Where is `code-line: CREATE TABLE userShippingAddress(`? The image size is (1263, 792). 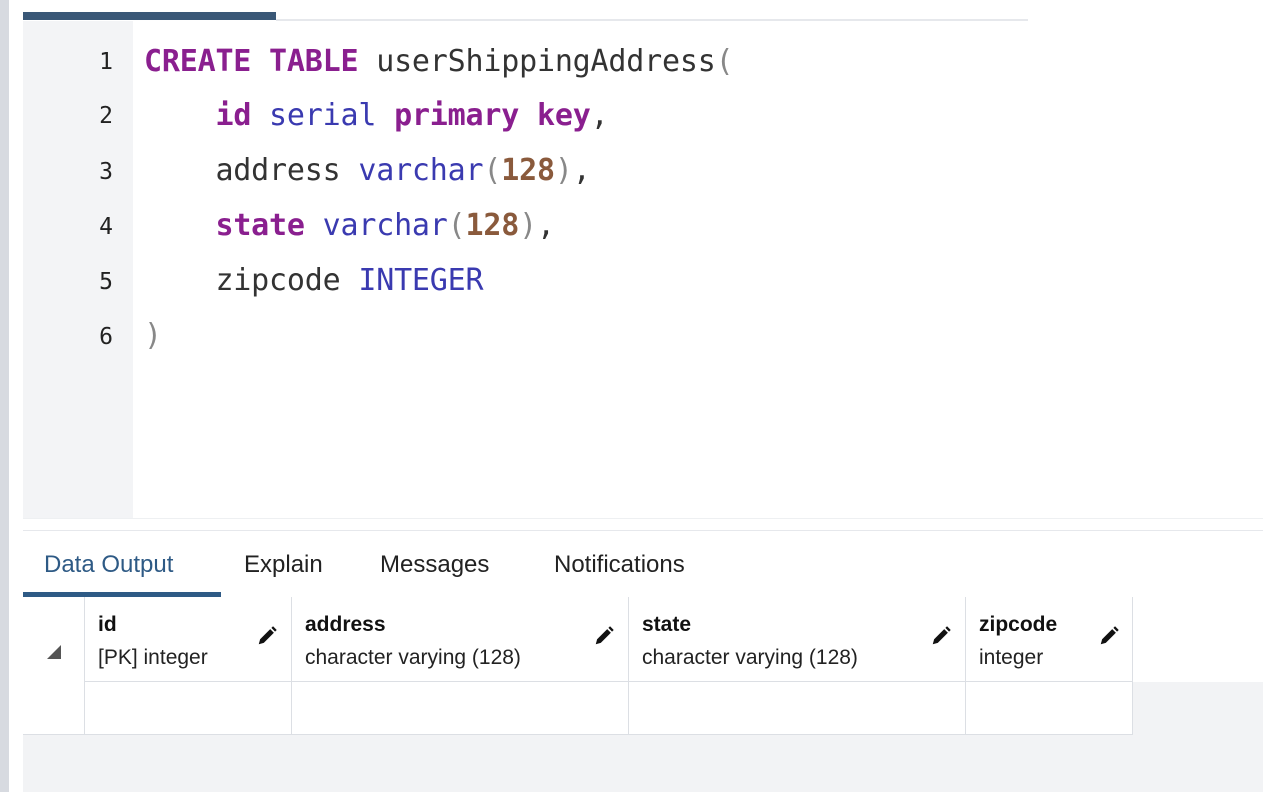 code-line: CREATE TABLE userShippingAddress( is located at coordinates (439, 62).